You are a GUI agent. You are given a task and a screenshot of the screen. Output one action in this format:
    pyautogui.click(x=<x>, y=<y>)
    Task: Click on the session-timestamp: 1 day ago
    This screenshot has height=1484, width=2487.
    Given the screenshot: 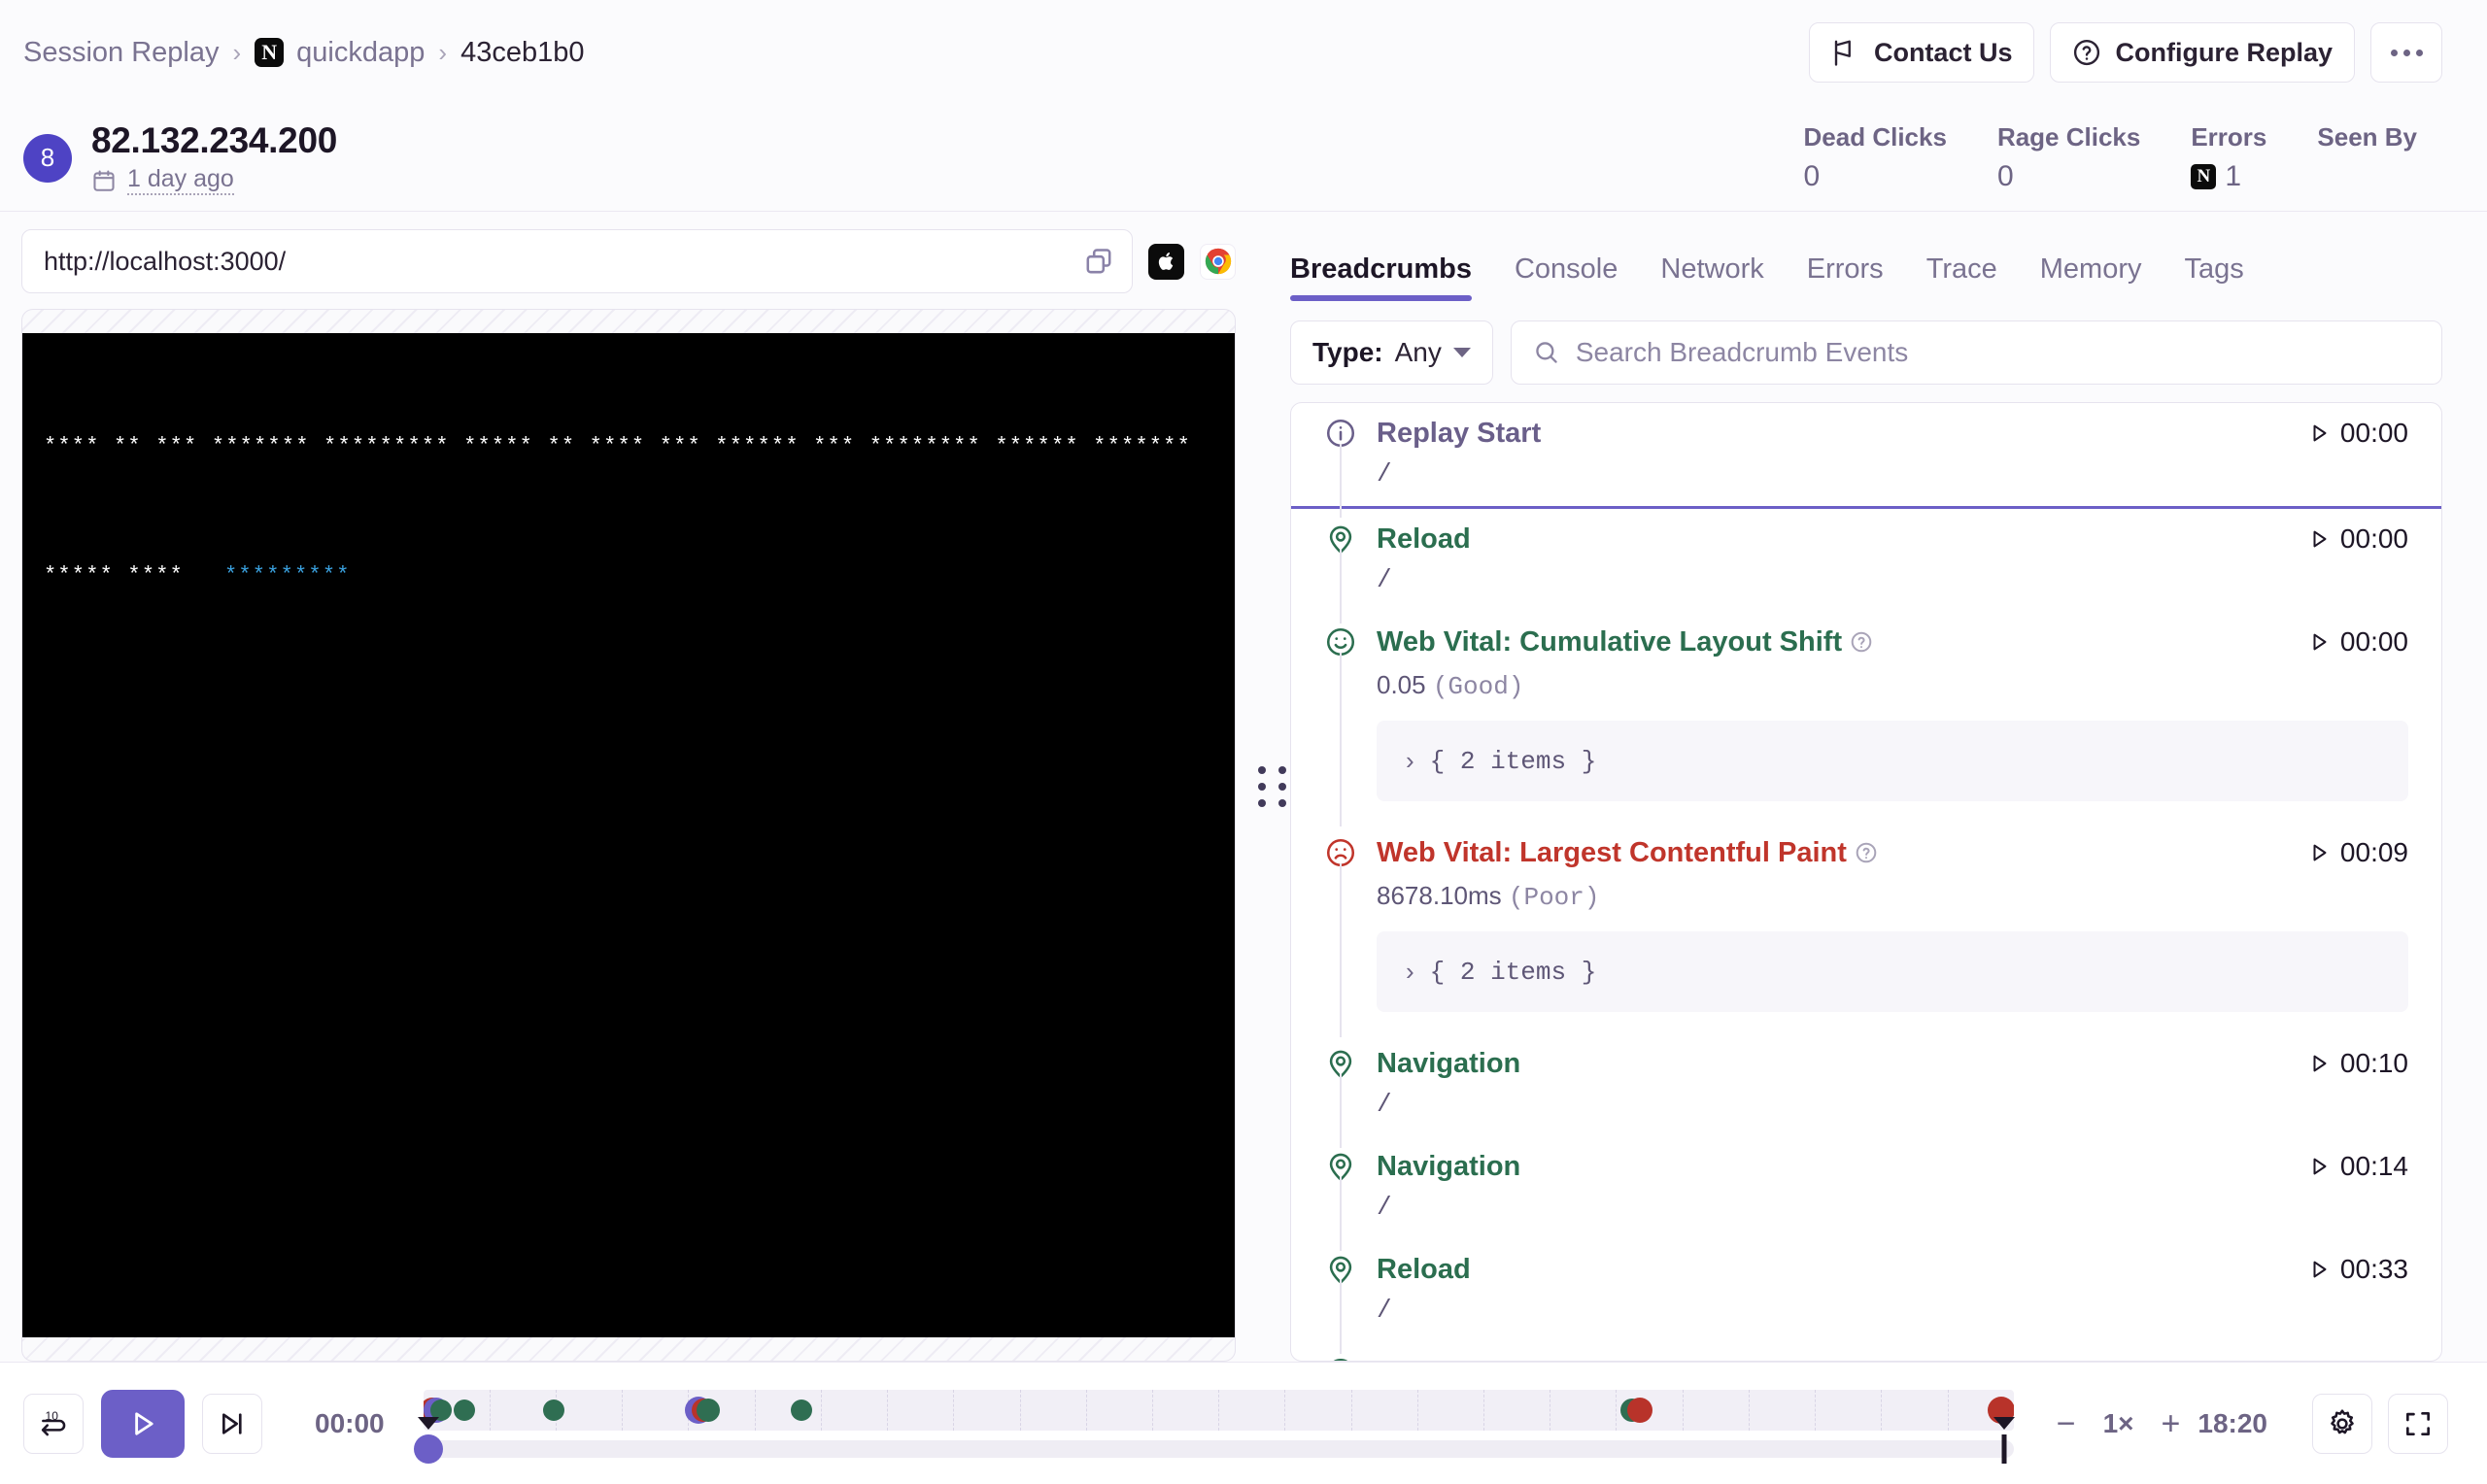 What is the action you would take?
    pyautogui.click(x=214, y=180)
    